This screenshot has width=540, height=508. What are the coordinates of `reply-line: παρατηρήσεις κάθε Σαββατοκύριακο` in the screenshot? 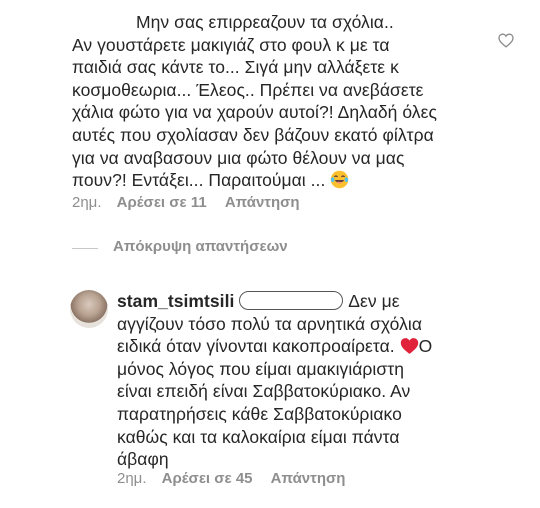 It's located at (259, 413).